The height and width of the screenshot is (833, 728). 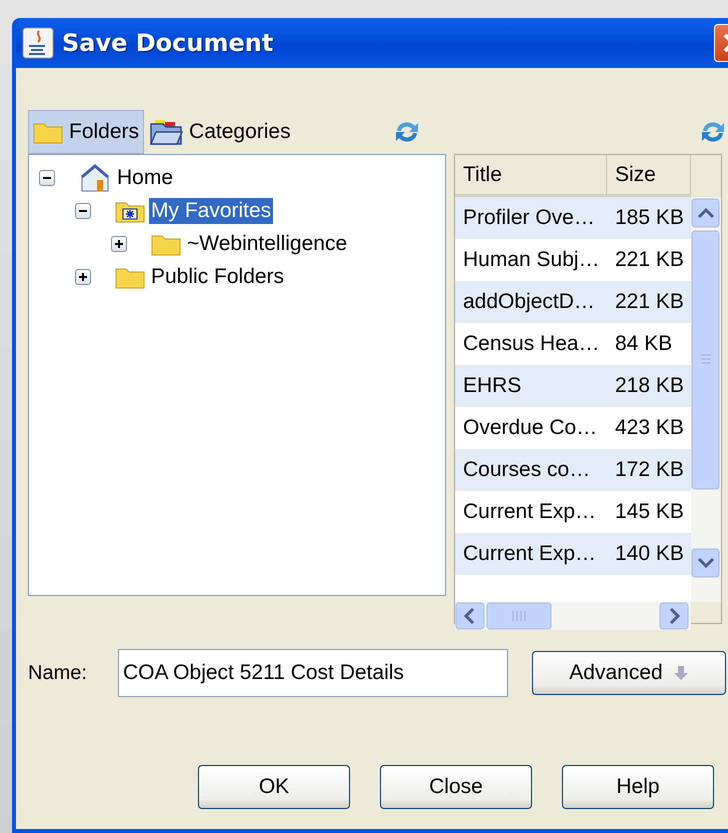 I want to click on table-row: addObjectD… 221 KB, so click(x=573, y=302).